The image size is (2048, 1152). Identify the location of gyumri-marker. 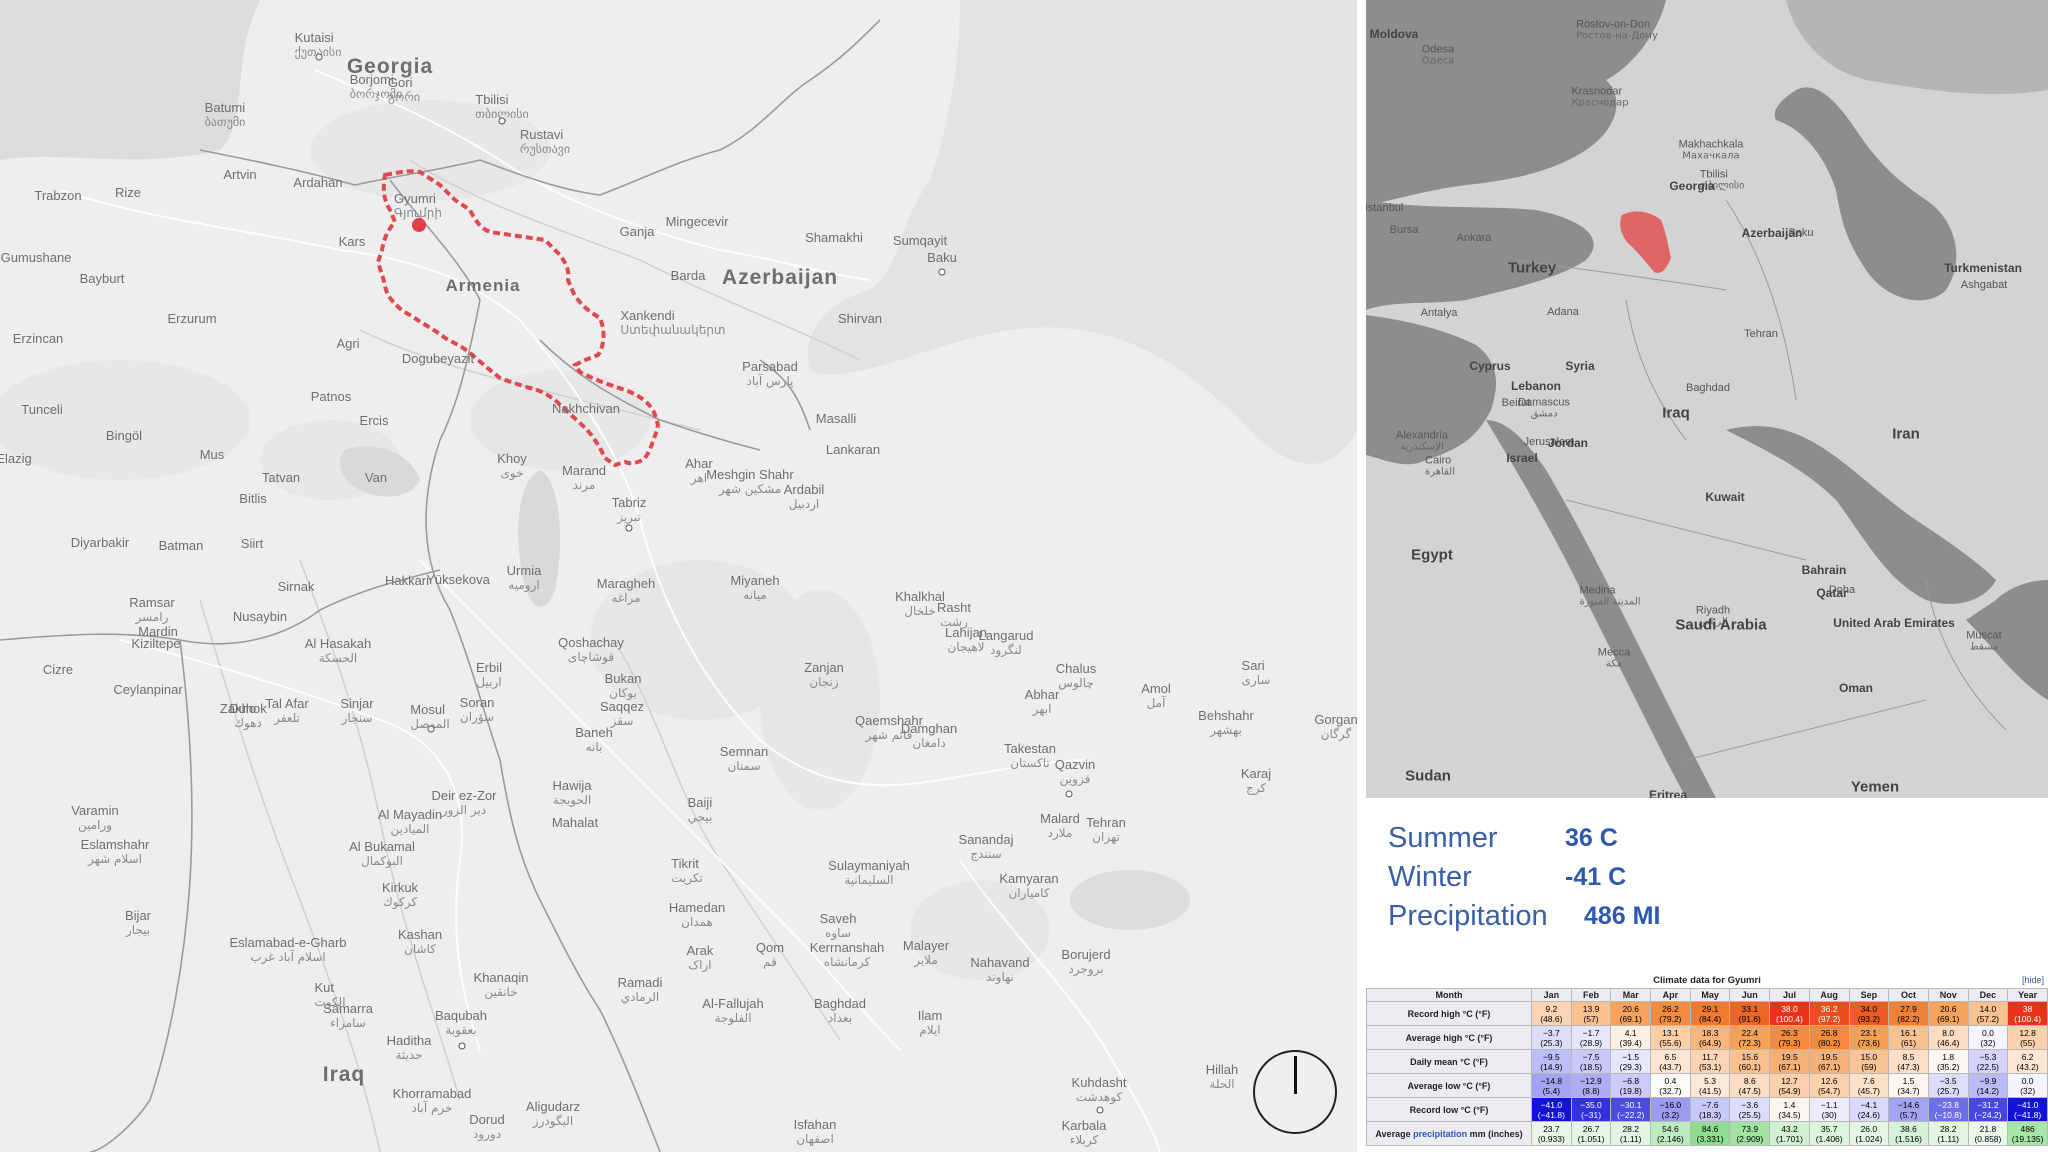
(419, 225).